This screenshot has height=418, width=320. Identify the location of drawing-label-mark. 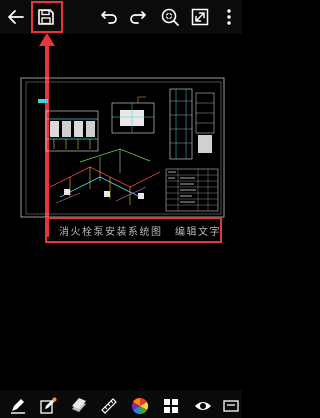
(43, 101).